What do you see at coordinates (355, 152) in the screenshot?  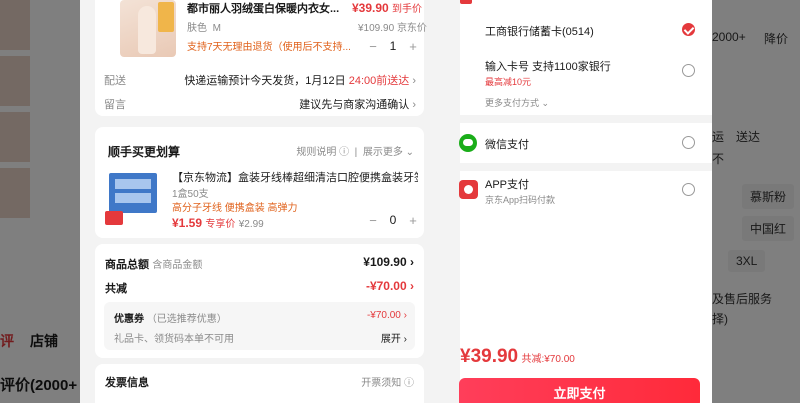 I see `bundle-links: 规则说明 ⓘ | 展示更多 ⌄` at bounding box center [355, 152].